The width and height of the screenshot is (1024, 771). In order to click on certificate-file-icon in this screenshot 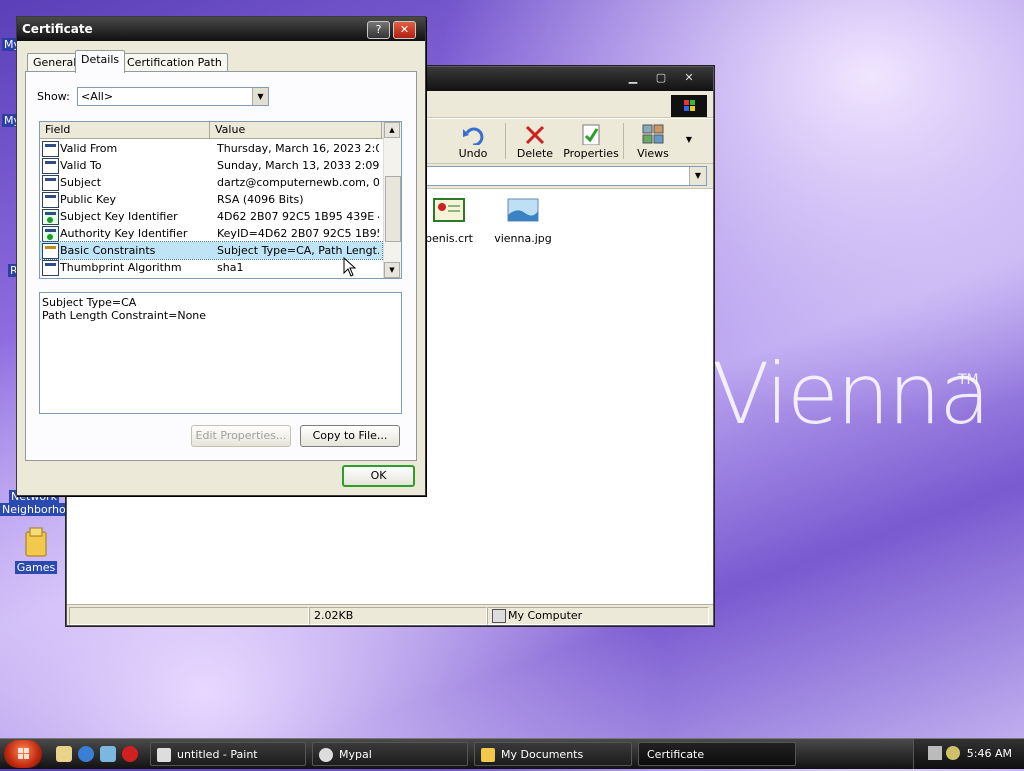, I will do `click(449, 210)`.